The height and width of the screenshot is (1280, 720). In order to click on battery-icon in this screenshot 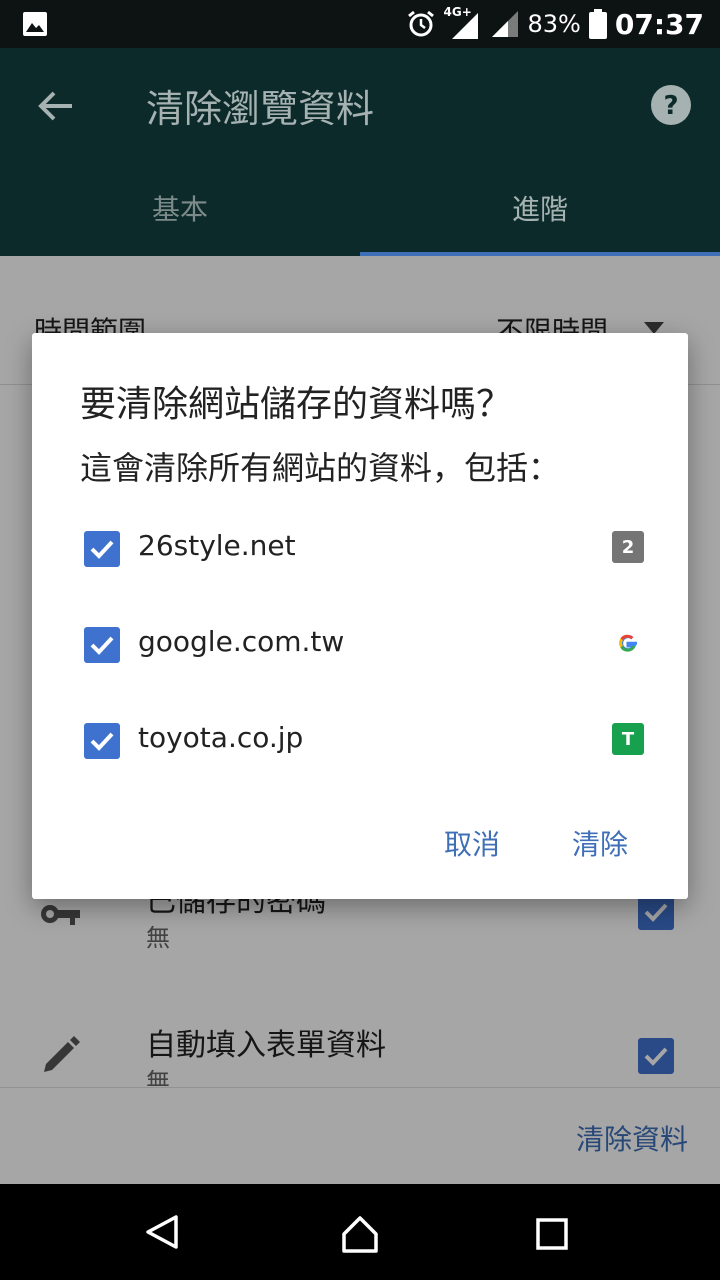, I will do `click(597, 24)`.